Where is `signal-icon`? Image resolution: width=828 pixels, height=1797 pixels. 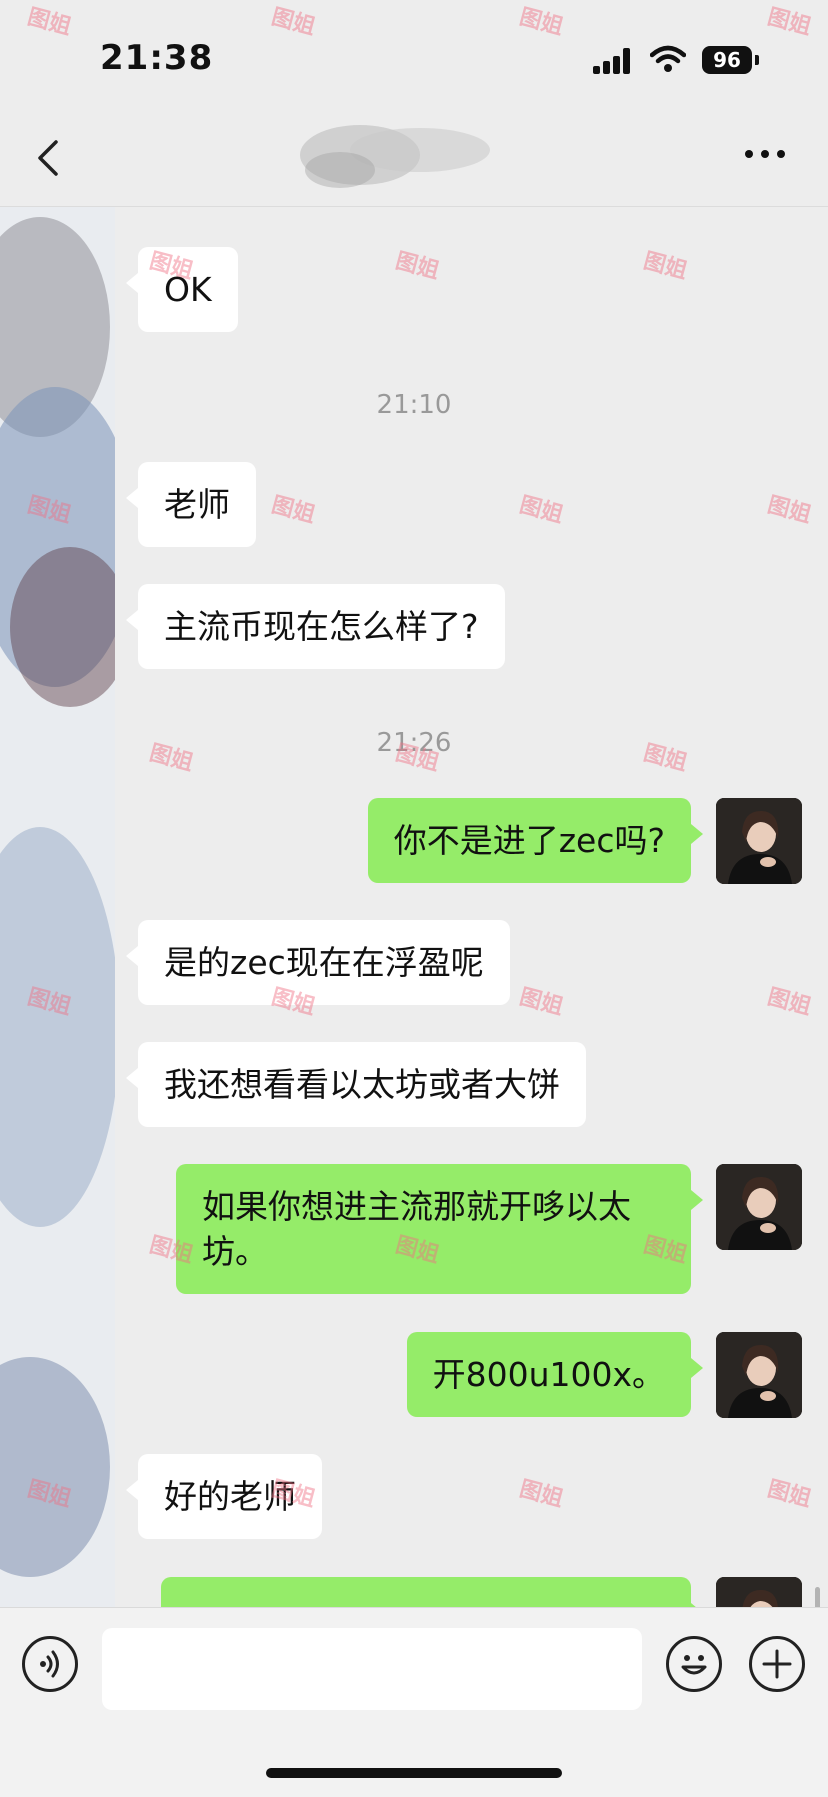 signal-icon is located at coordinates (615, 61).